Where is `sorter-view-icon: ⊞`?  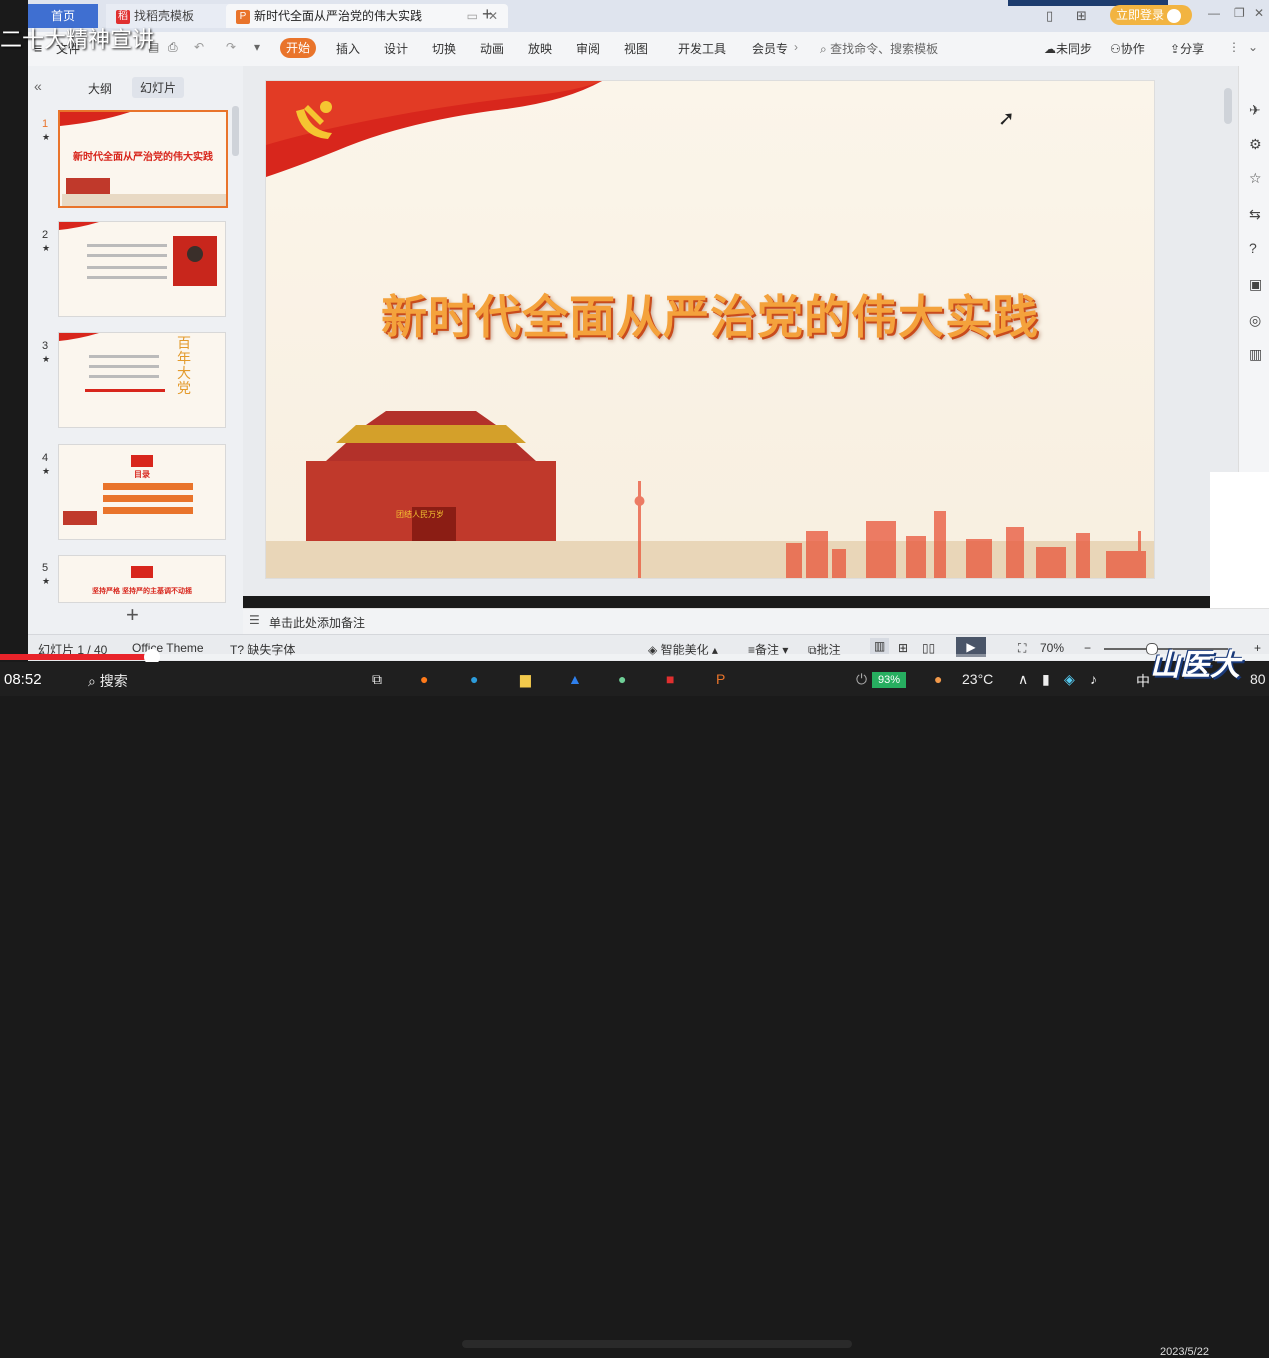
sorter-view-icon: ⊞ is located at coordinates (903, 648).